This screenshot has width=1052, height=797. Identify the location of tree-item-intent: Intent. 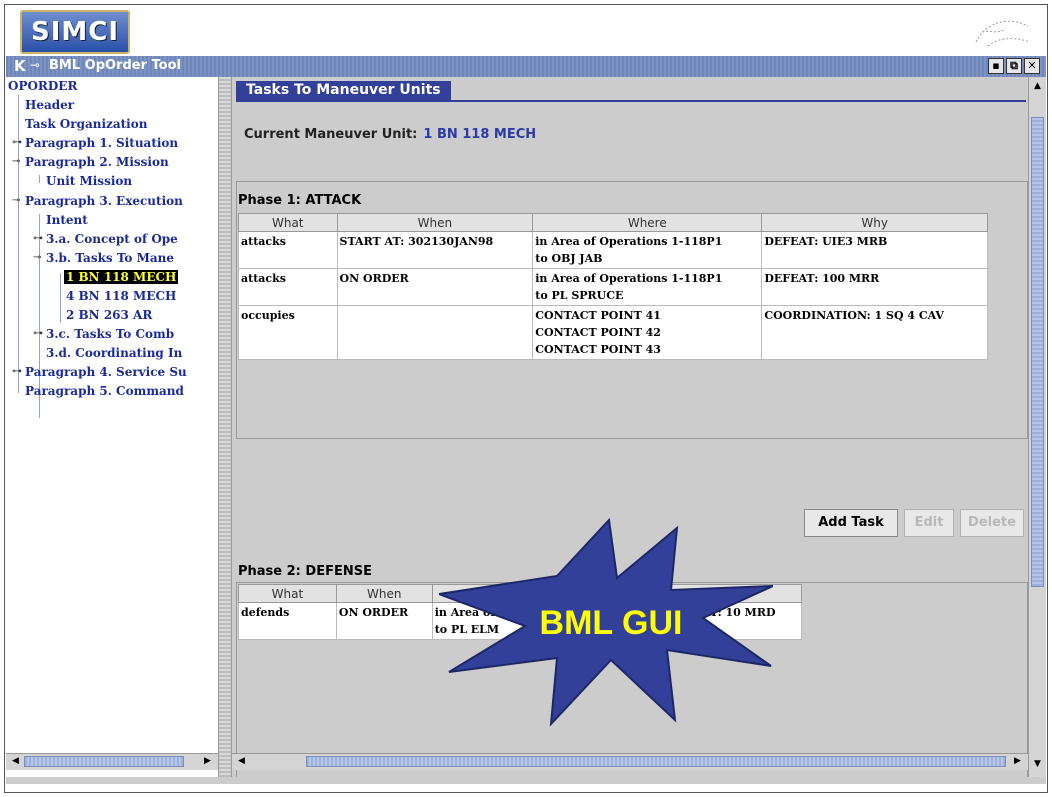
(67, 220).